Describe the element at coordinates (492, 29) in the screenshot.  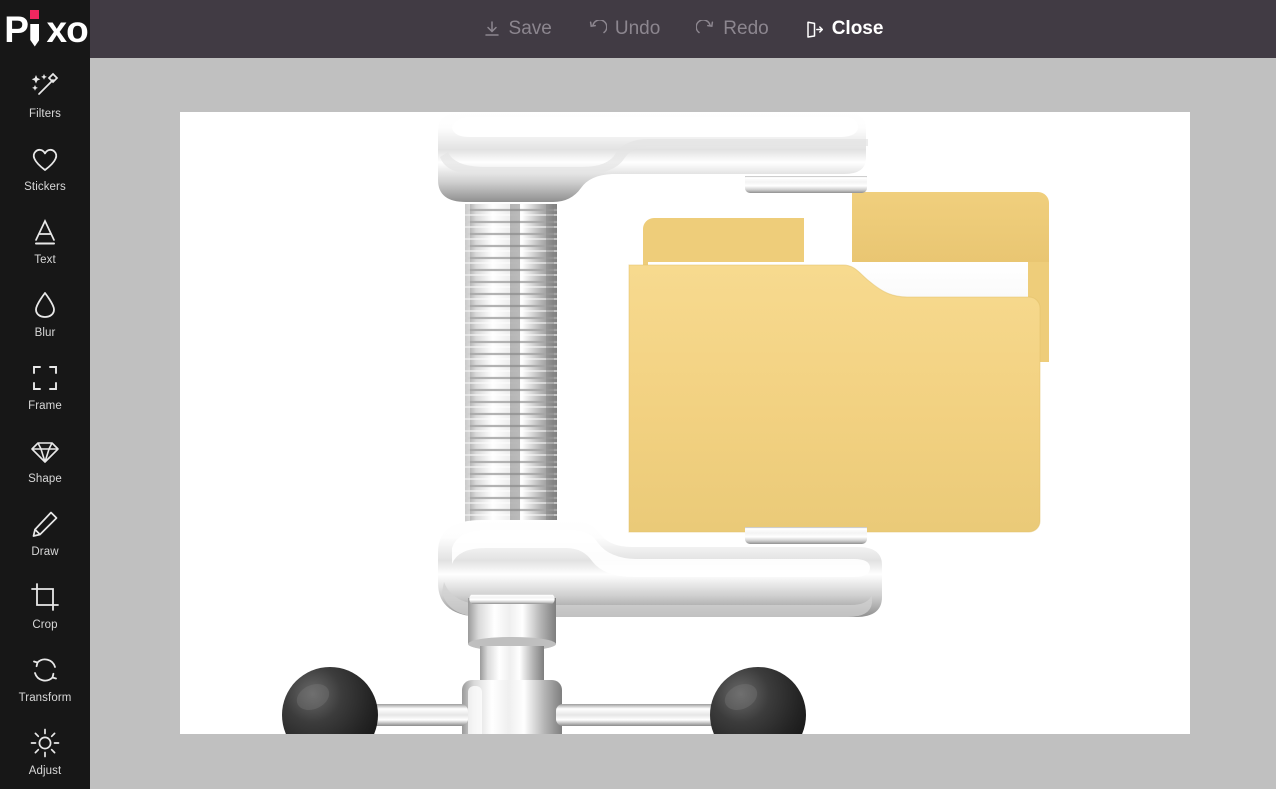
I see `download-icon` at that location.